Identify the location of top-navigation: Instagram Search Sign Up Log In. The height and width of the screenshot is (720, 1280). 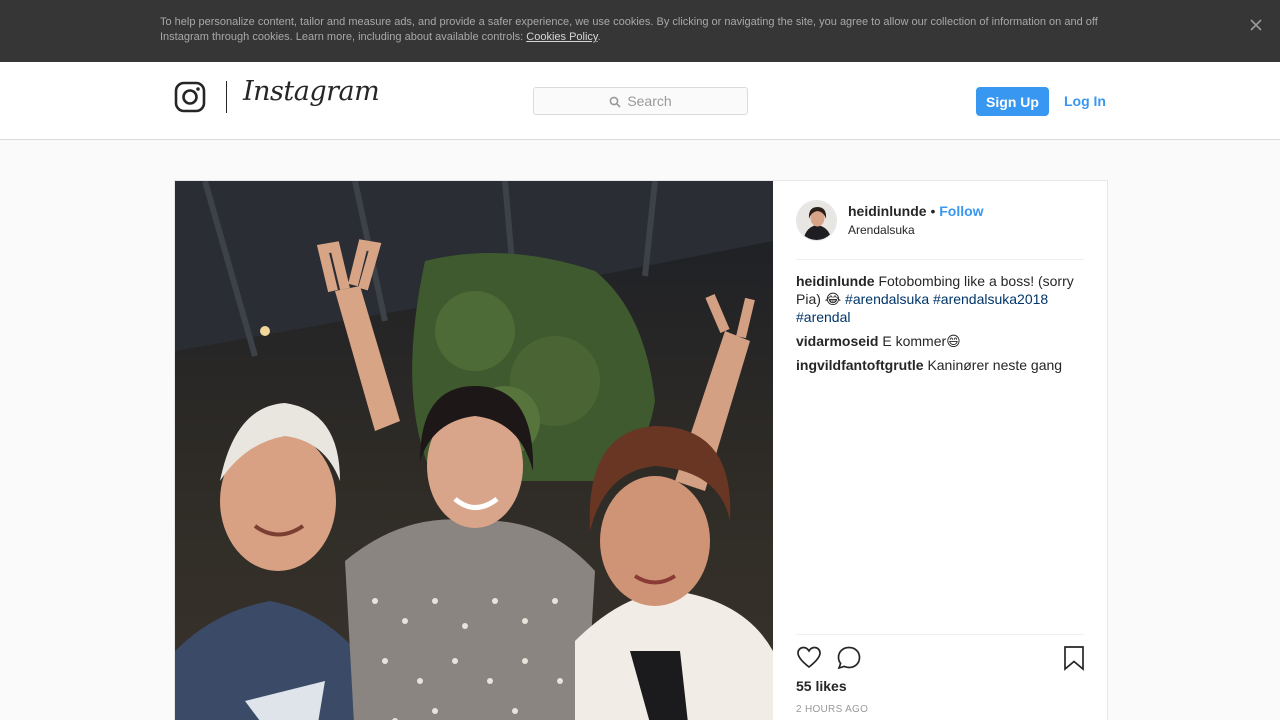
(640, 101).